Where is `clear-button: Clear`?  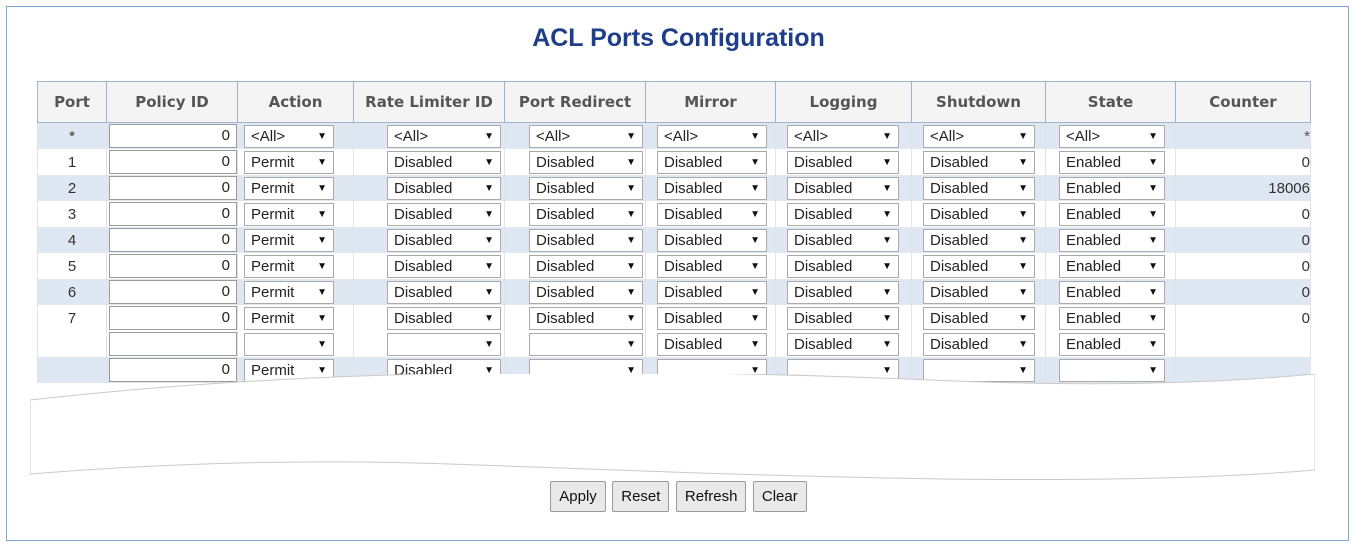 clear-button: Clear is located at coordinates (779, 496).